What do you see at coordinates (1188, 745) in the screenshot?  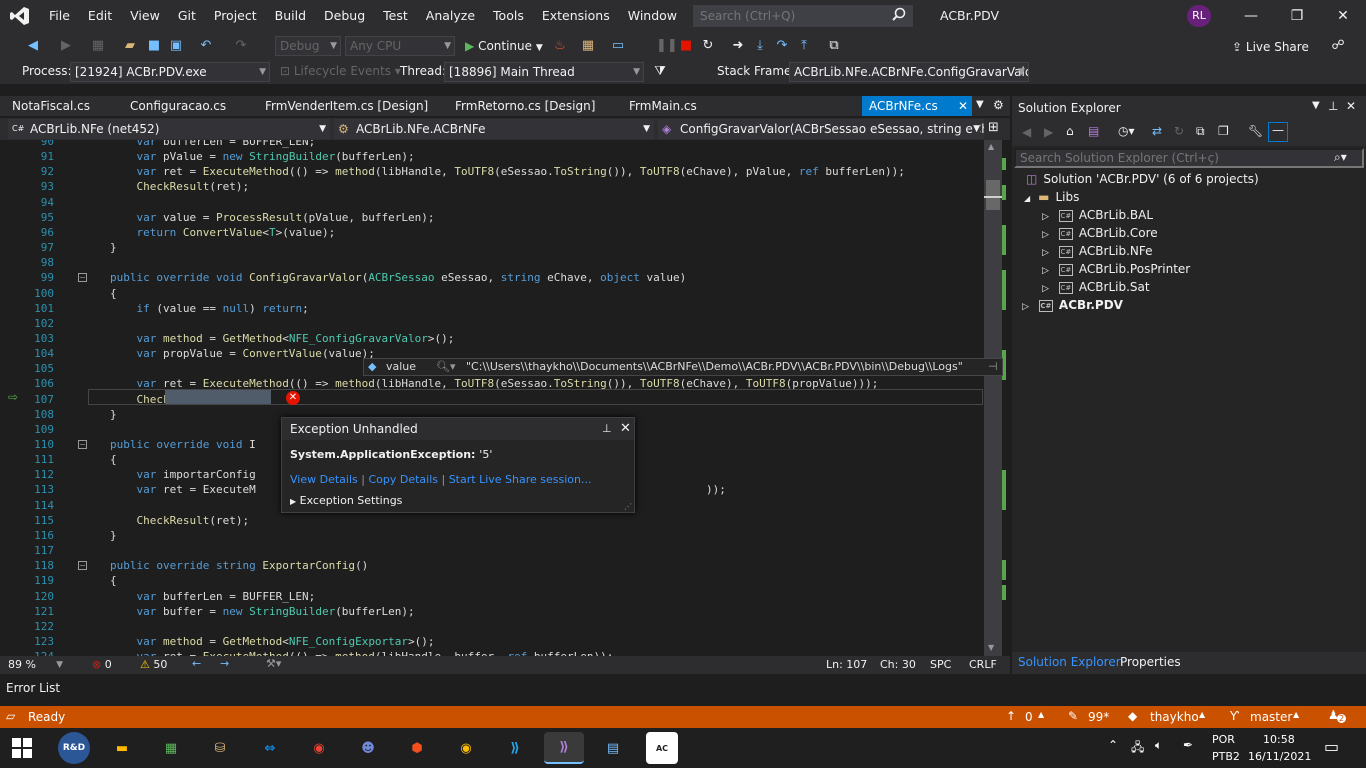 I see `pen-icon: ✒` at bounding box center [1188, 745].